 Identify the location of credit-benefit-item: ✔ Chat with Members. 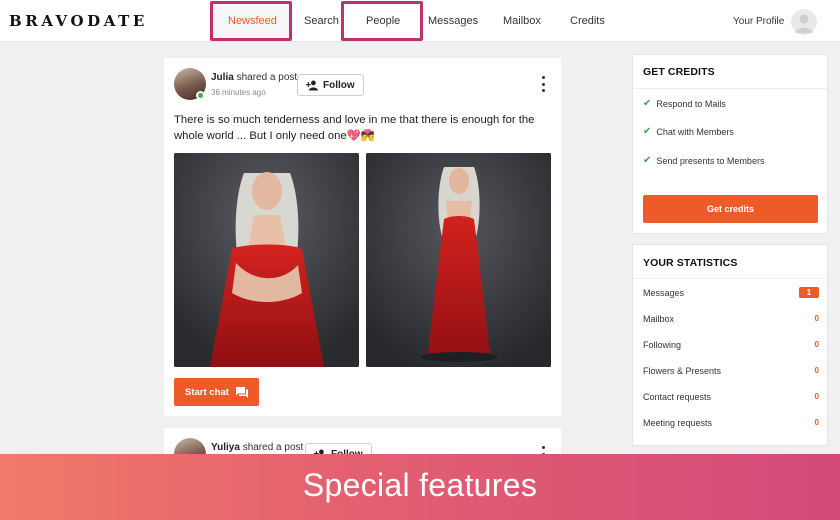
(688, 131).